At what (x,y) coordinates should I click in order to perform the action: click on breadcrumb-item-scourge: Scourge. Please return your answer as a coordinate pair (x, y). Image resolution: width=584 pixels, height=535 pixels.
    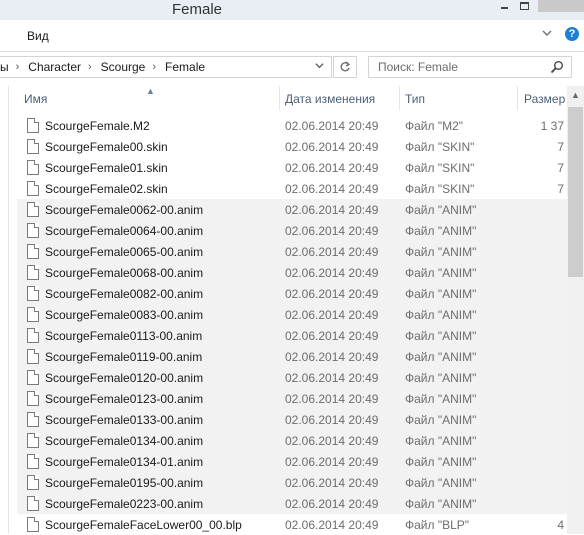
    Looking at the image, I should click on (123, 67).